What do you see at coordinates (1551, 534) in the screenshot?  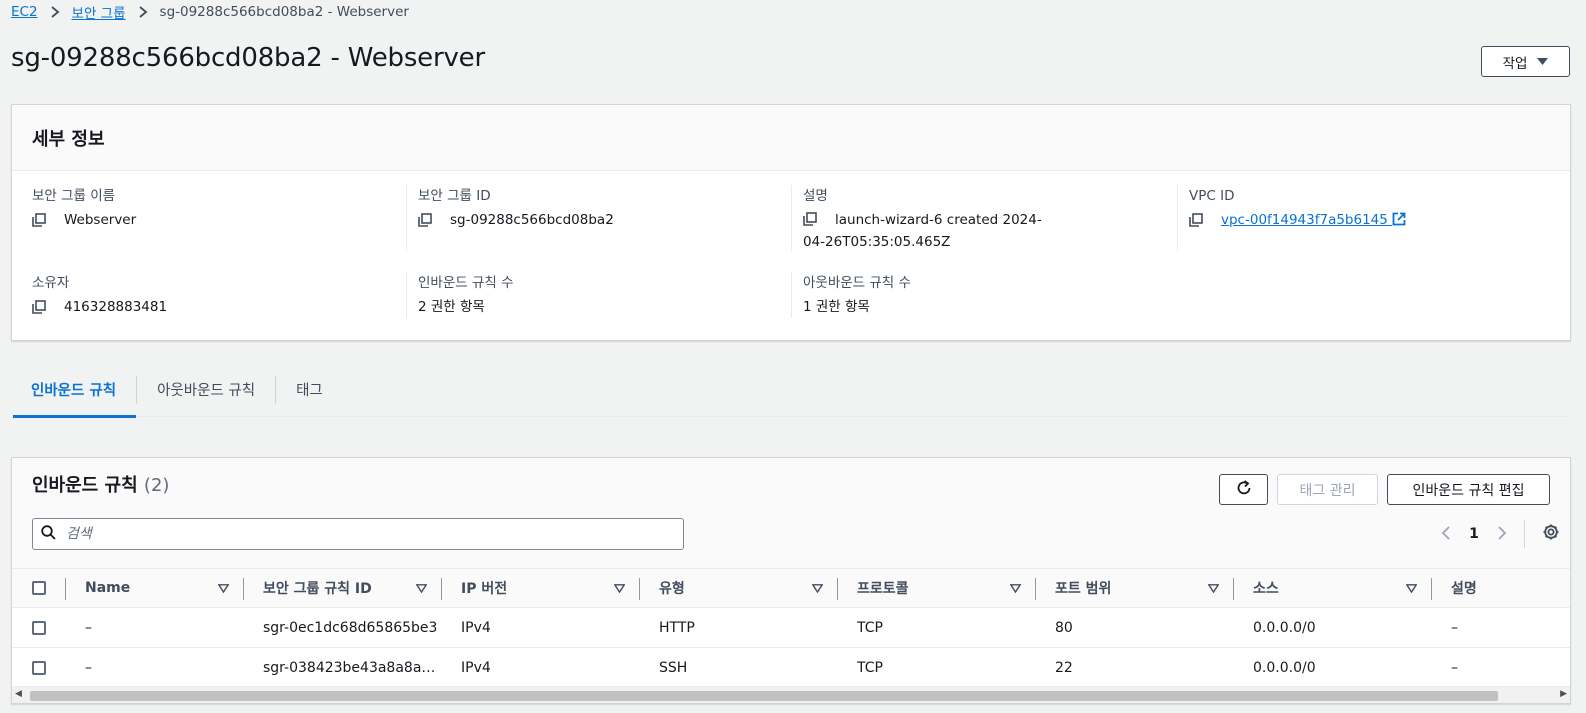 I see `preferences-button` at bounding box center [1551, 534].